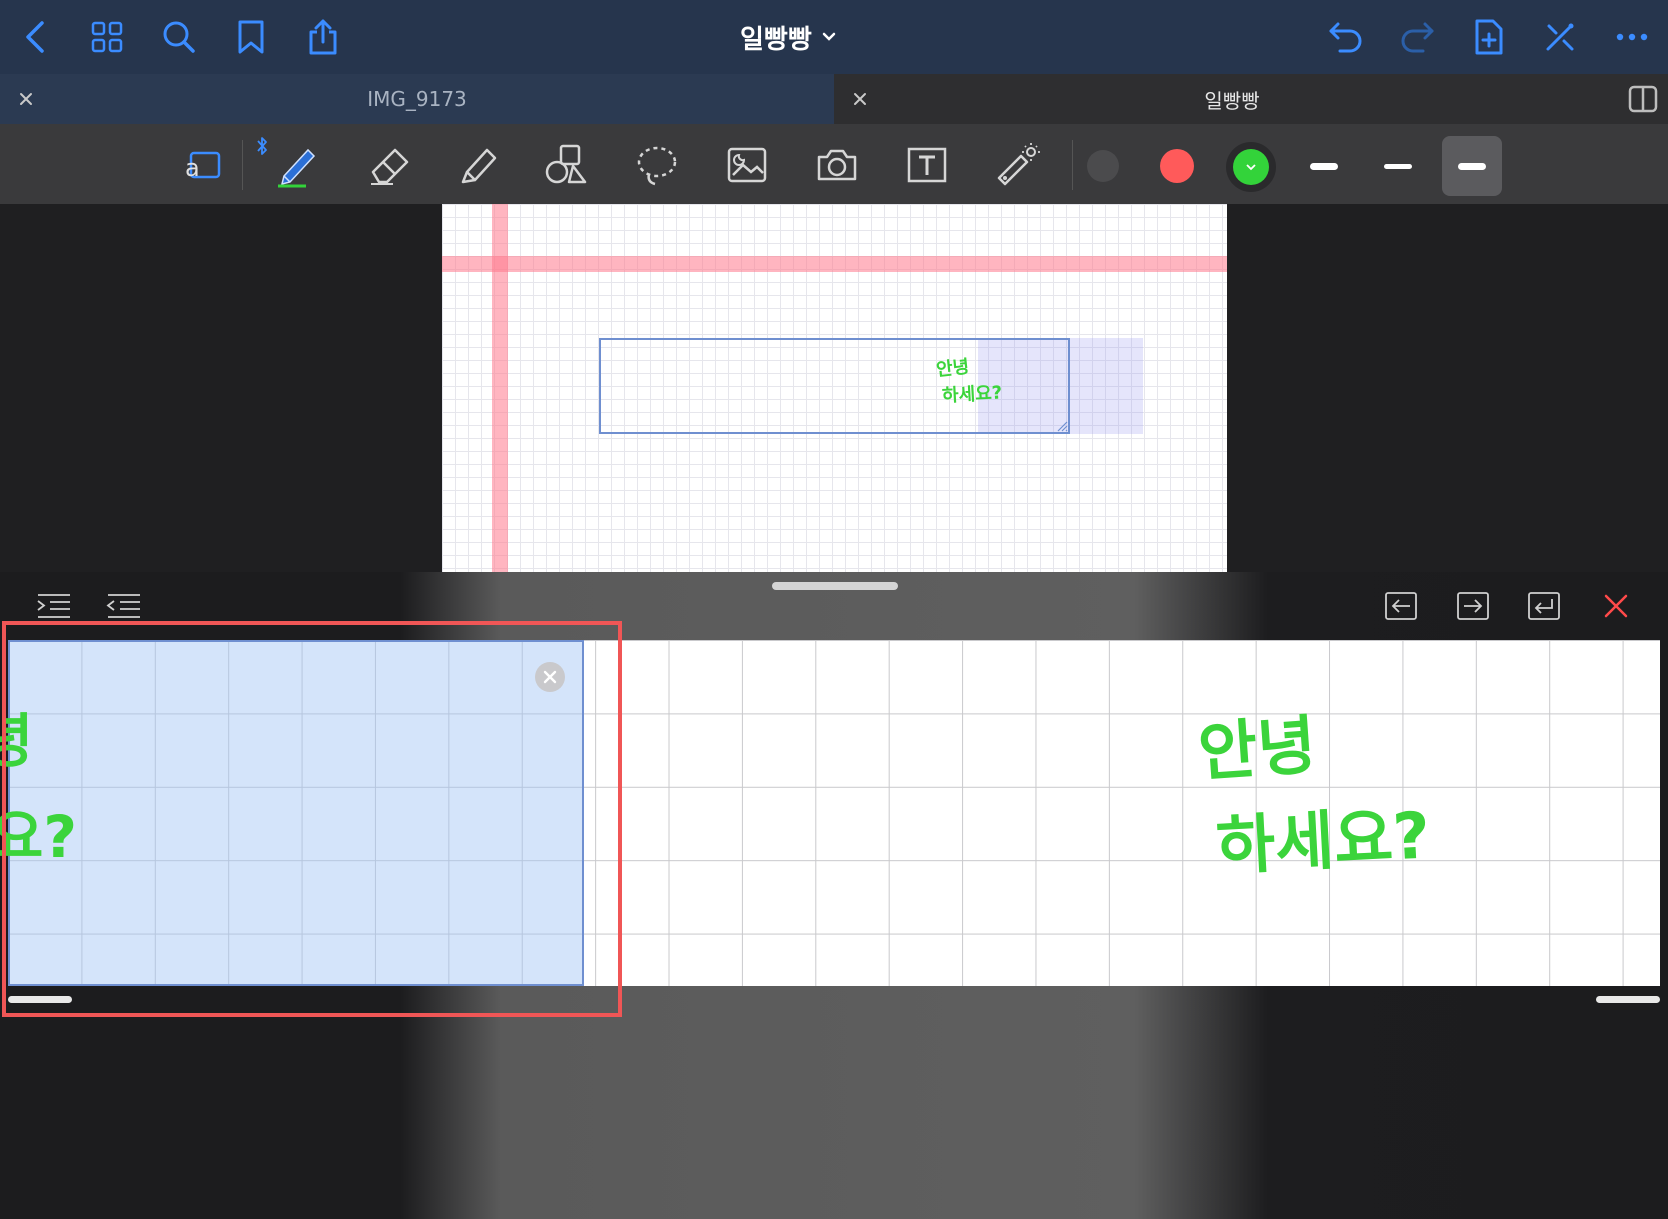 The height and width of the screenshot is (1219, 1668). I want to click on indent-button, so click(54, 606).